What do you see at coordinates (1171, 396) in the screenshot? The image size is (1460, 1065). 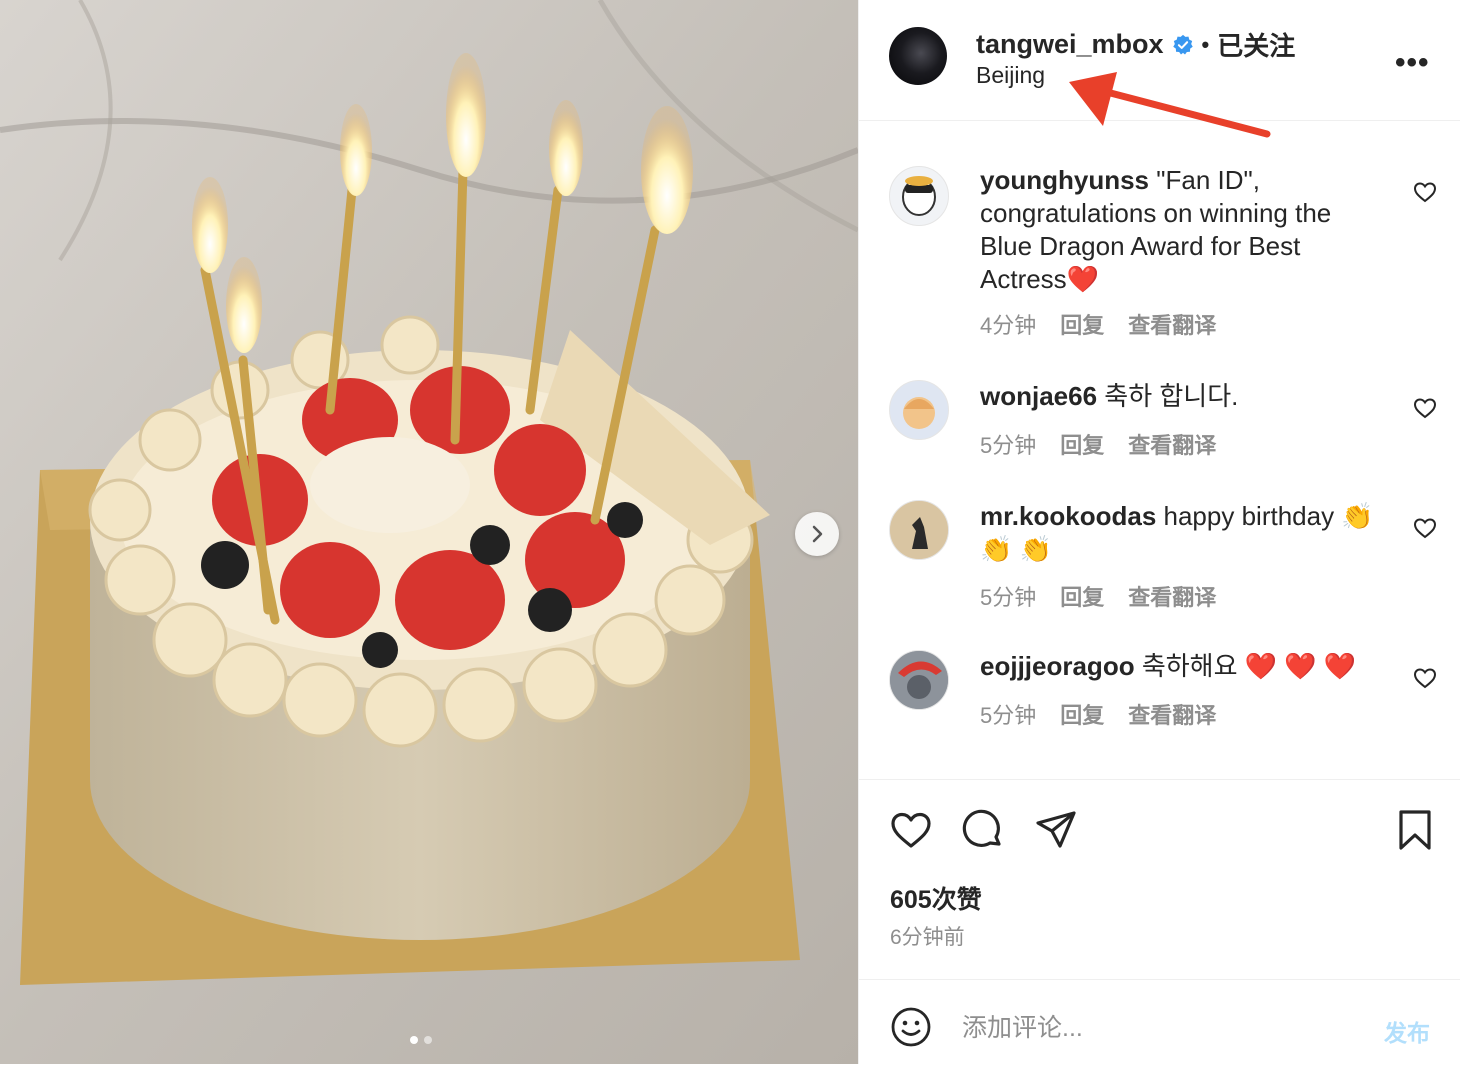 I see `comment-text: 축하 합니다.` at bounding box center [1171, 396].